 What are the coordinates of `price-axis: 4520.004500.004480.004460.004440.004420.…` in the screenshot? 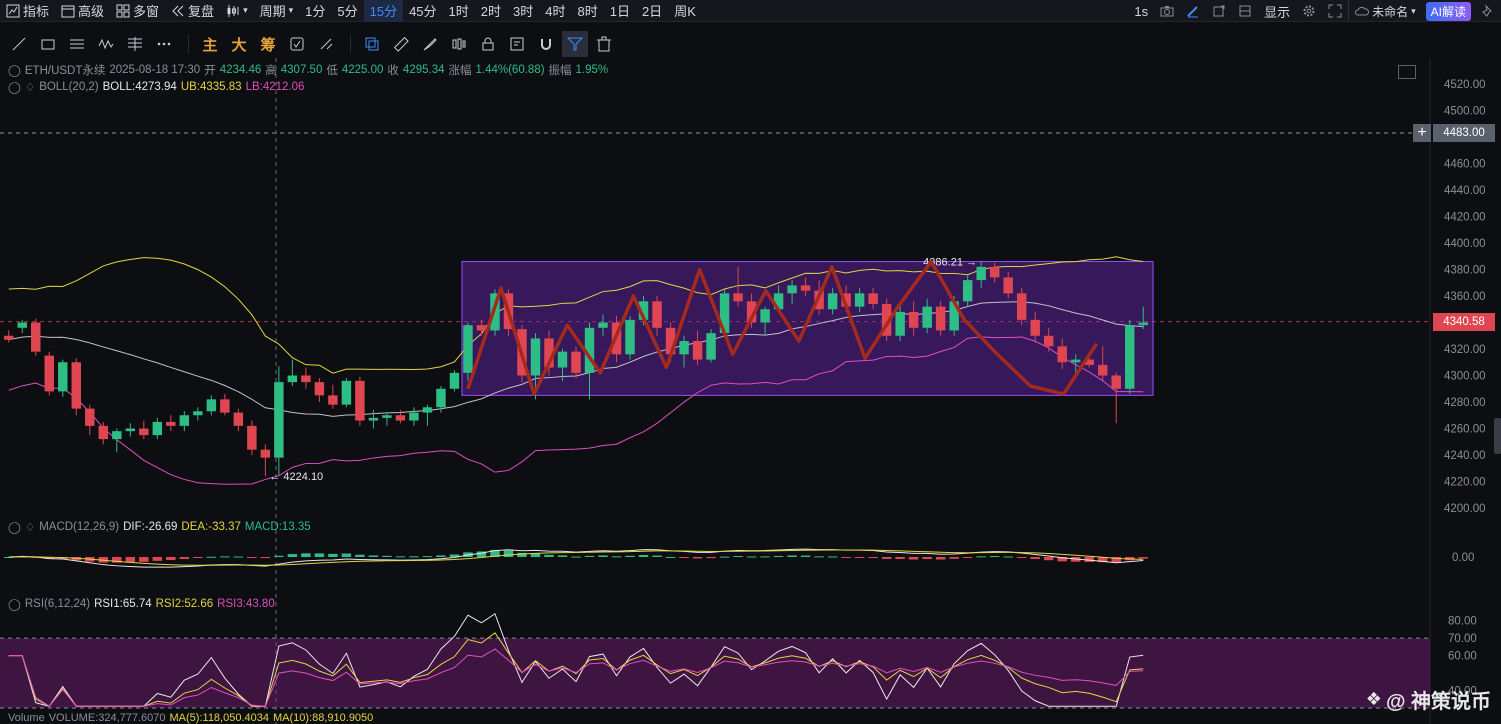 It's located at (1465, 297).